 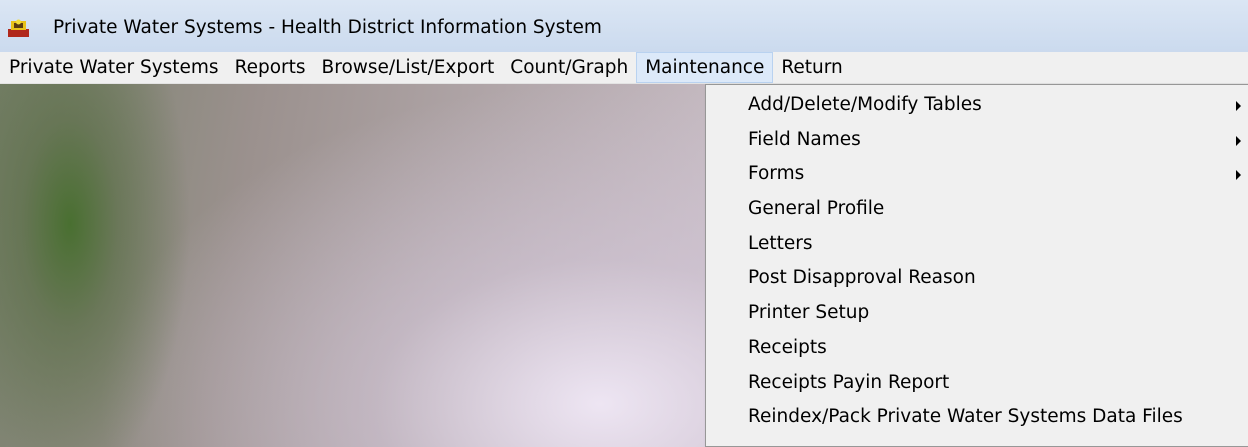 I want to click on menu-item-label: Post Disapproval Reason, so click(x=862, y=278).